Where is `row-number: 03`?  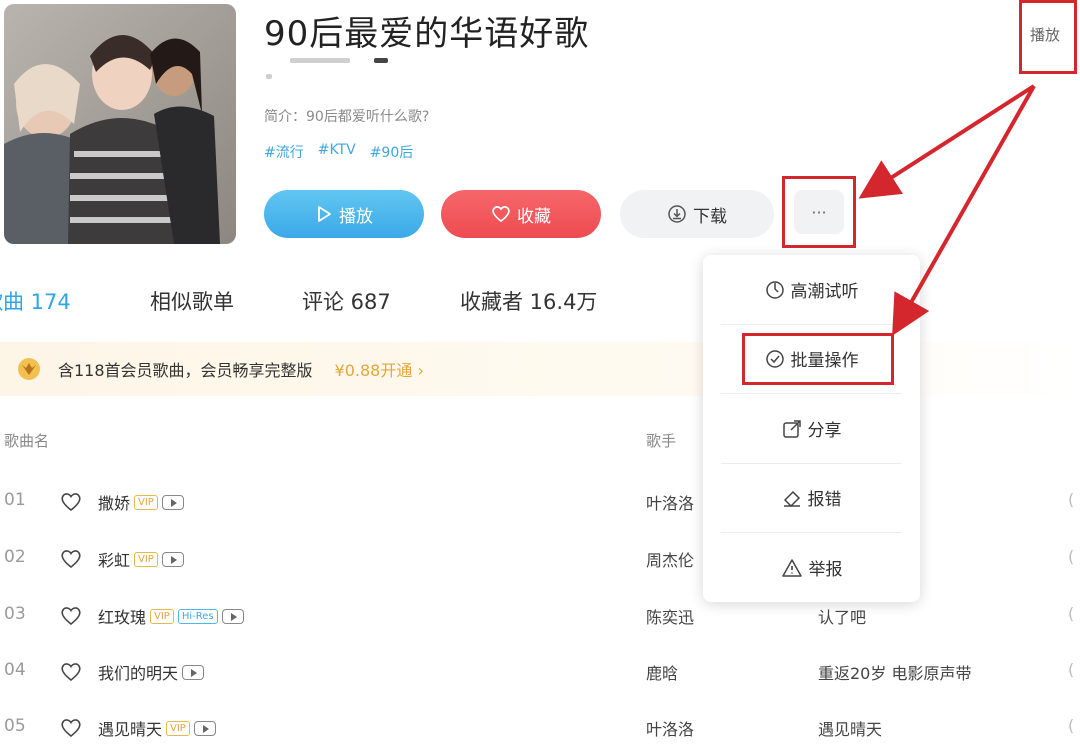
row-number: 03 is located at coordinates (15, 614).